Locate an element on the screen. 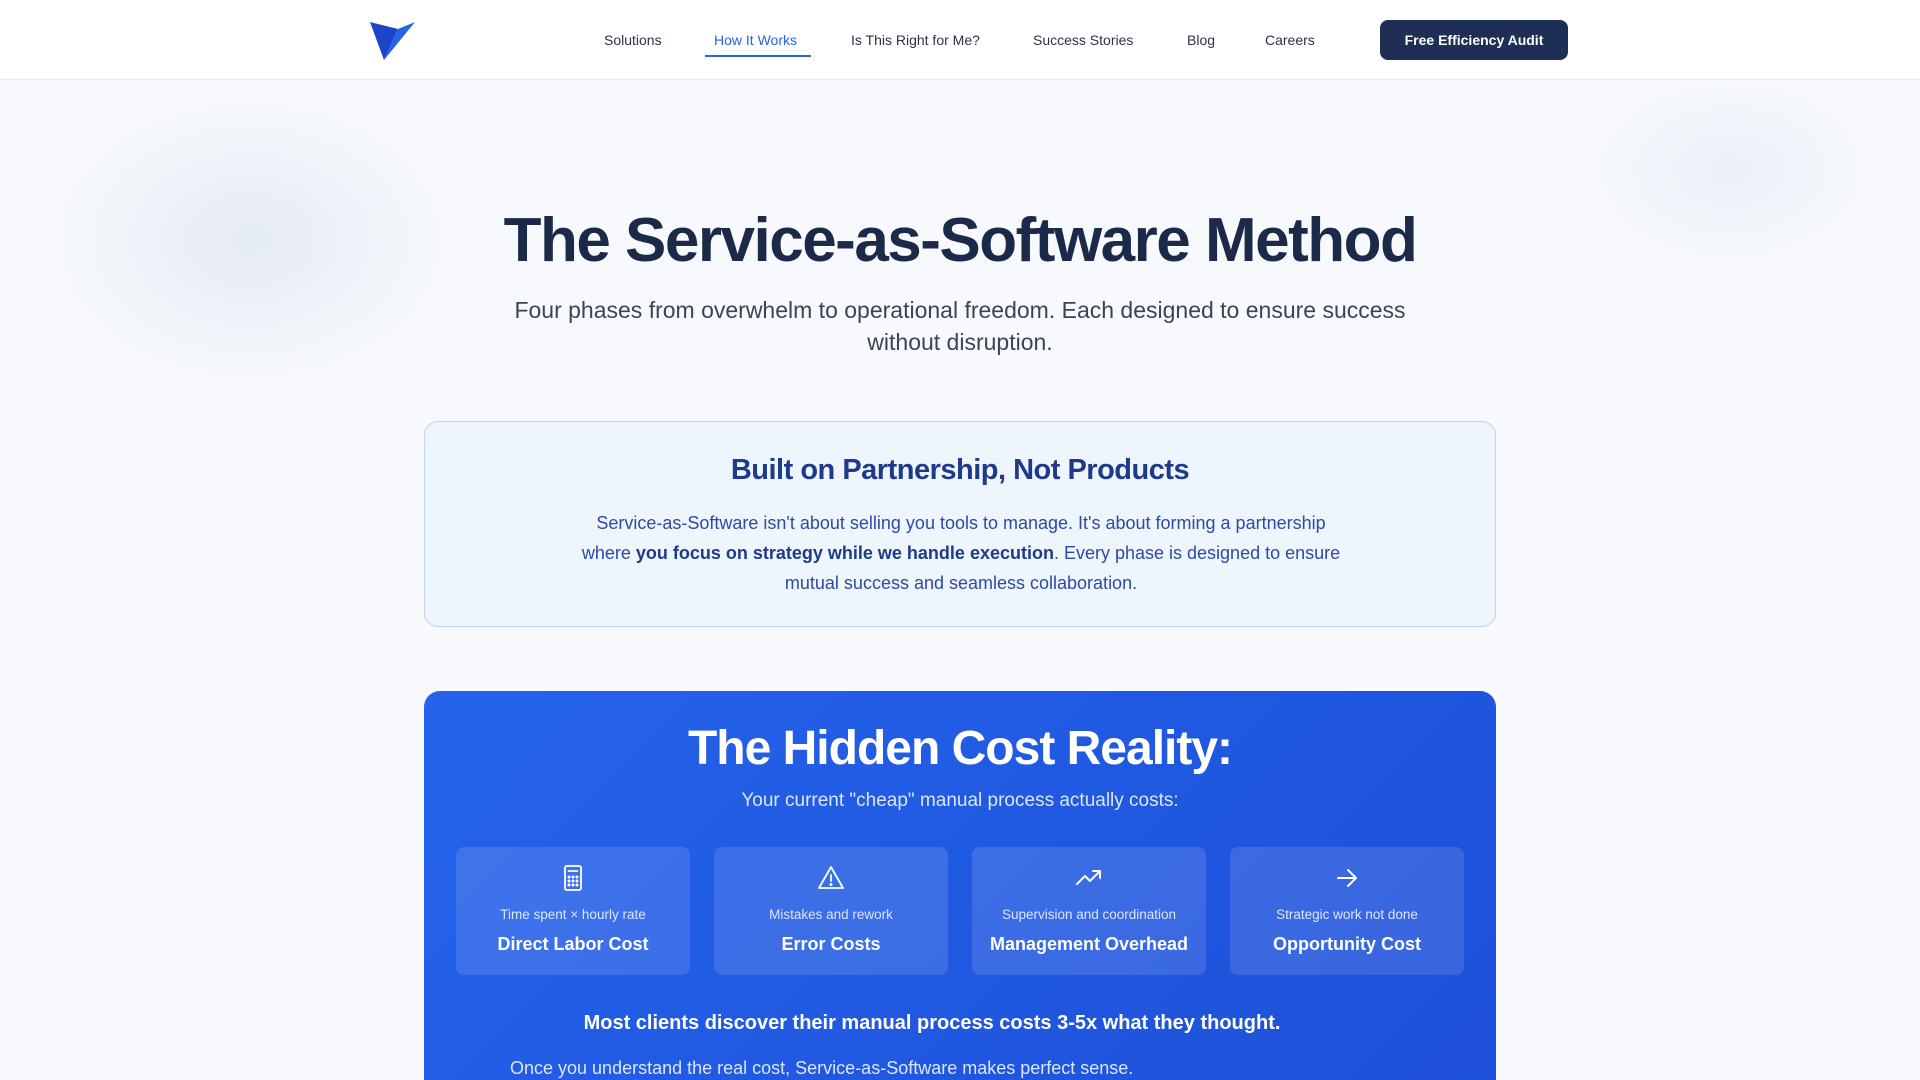 The height and width of the screenshot is (1080, 1920). partnership-title: Built on Partnership, Not Products is located at coordinates (960, 470).